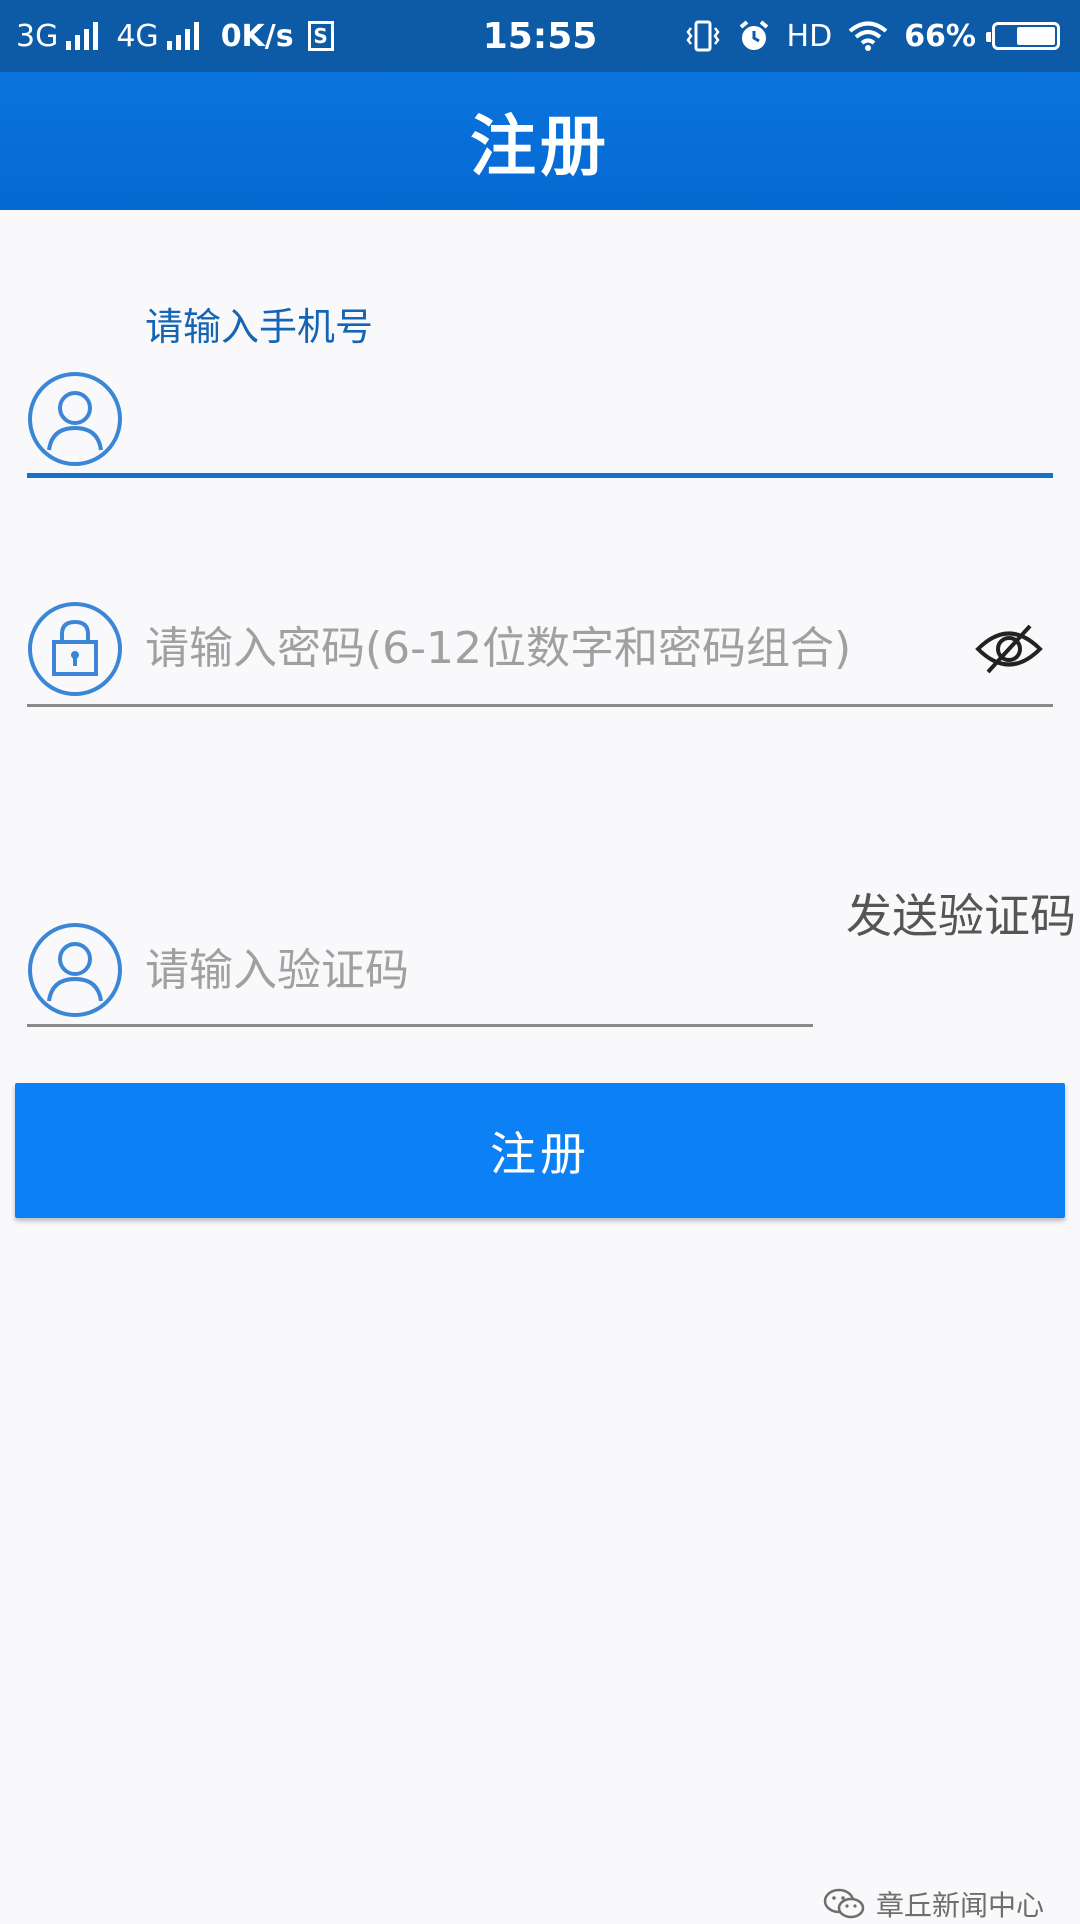 The height and width of the screenshot is (1924, 1080). I want to click on app-header: 注册, so click(540, 141).